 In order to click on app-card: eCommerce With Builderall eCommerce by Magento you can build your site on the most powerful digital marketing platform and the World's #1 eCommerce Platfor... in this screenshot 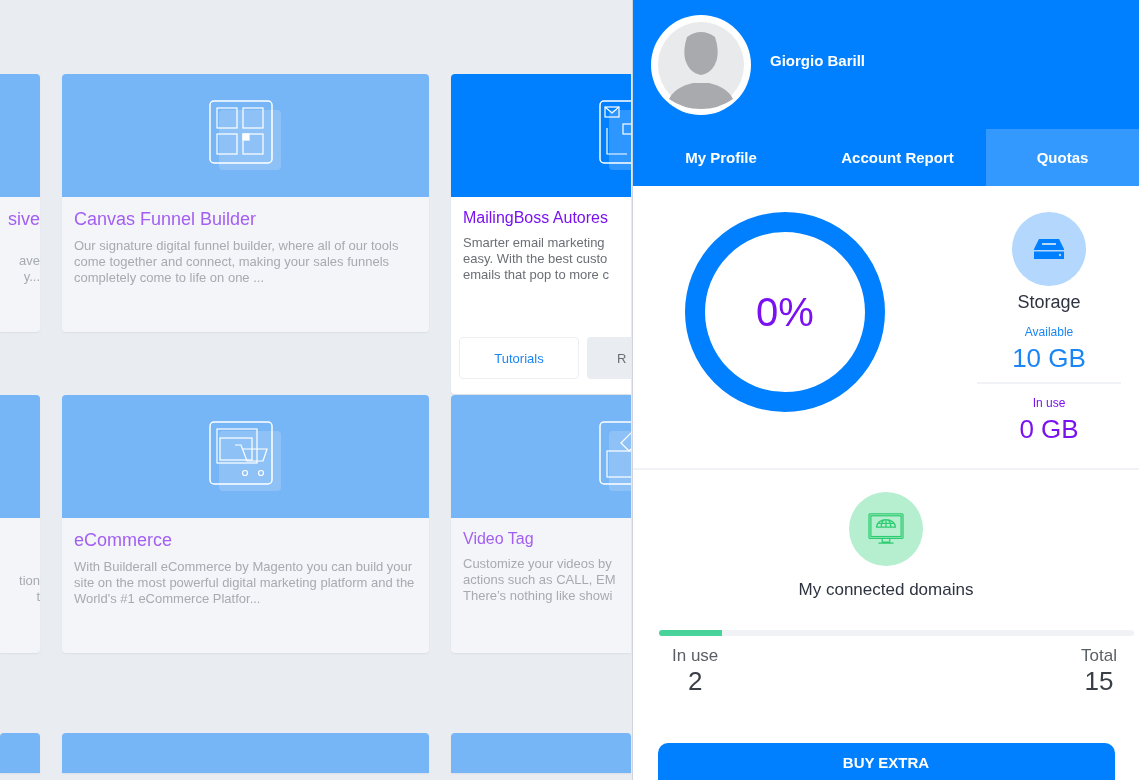, I will do `click(245, 524)`.